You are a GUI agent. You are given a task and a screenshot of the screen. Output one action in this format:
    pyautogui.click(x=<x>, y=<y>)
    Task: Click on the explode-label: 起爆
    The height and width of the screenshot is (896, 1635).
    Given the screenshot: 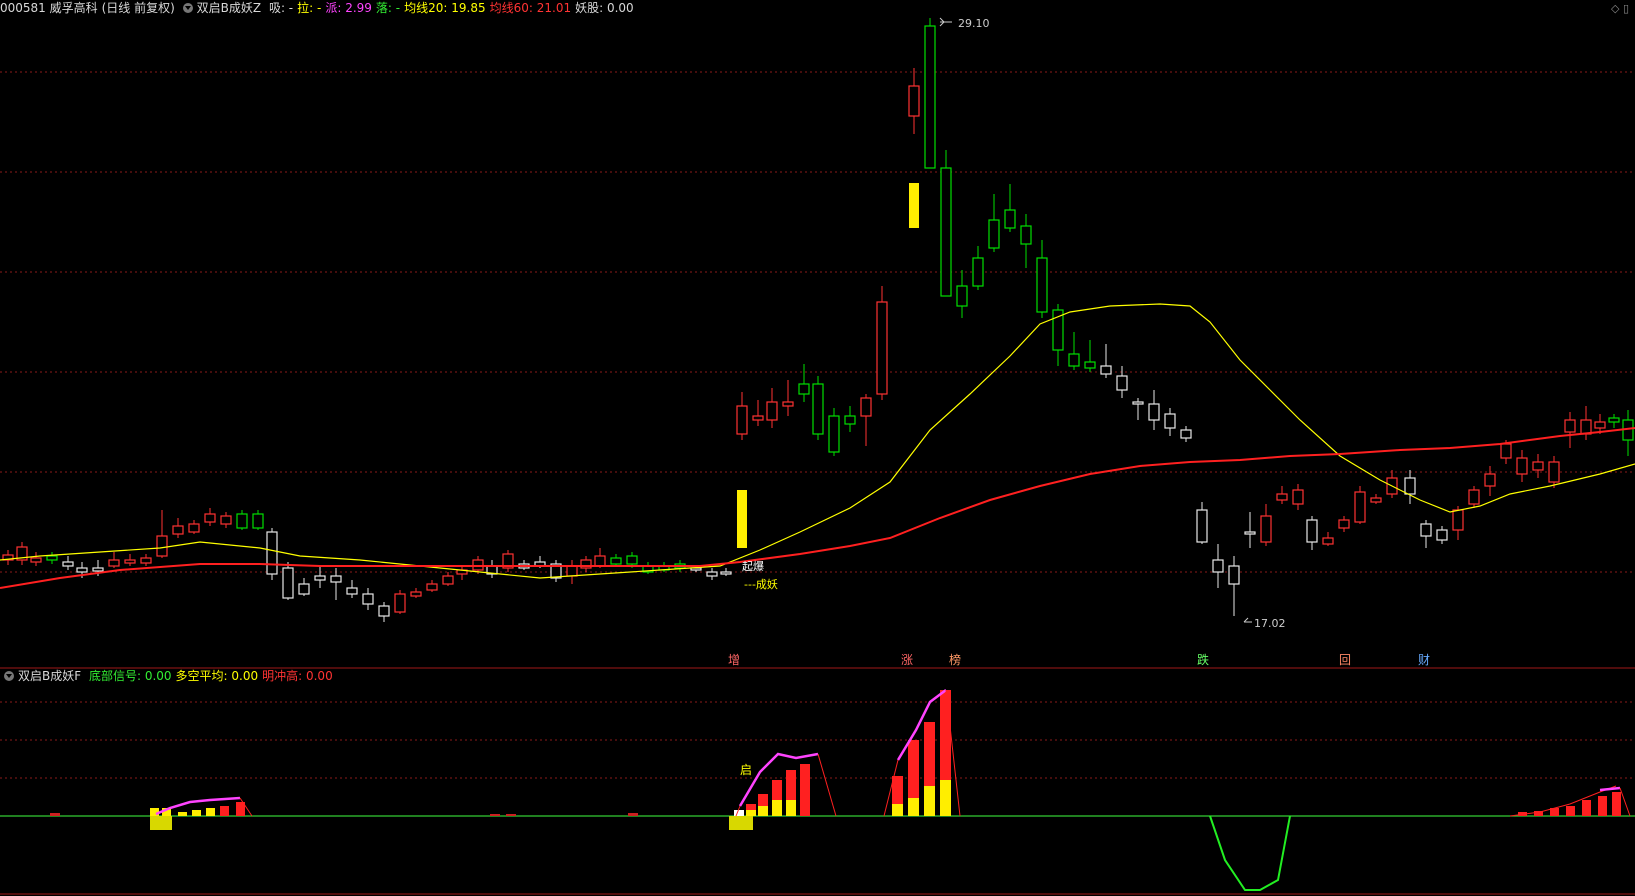 What is the action you would take?
    pyautogui.click(x=753, y=566)
    